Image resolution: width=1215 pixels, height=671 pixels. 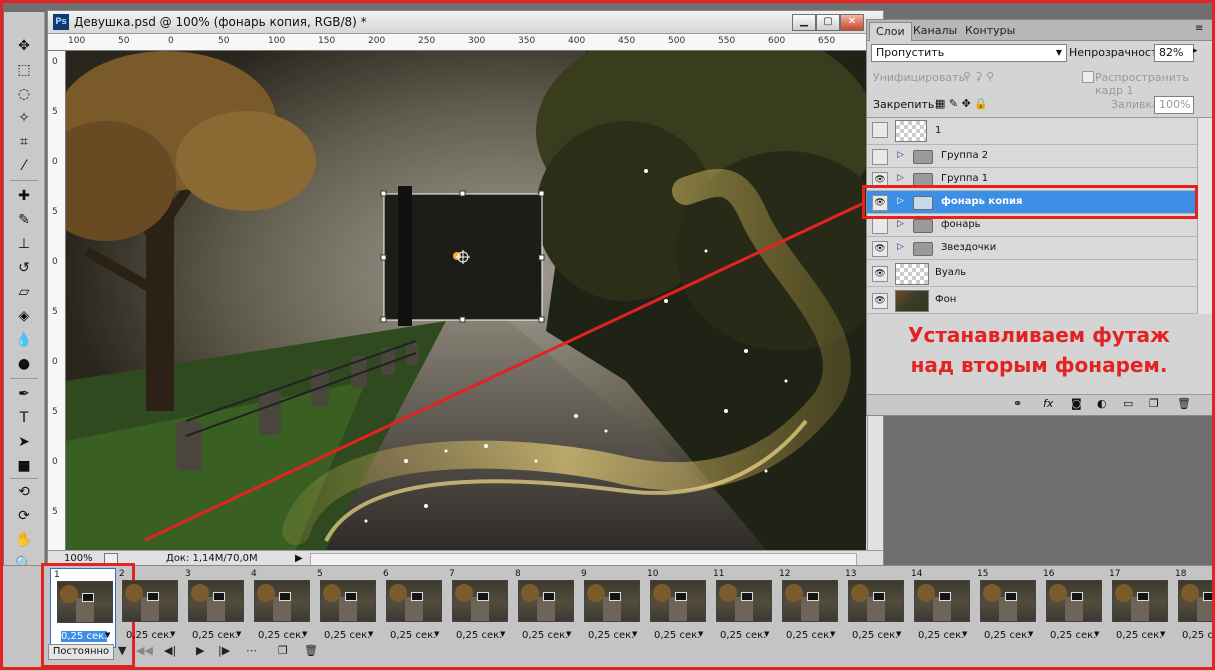 I want to click on delete-frame-icon: 🗑, so click(x=311, y=650).